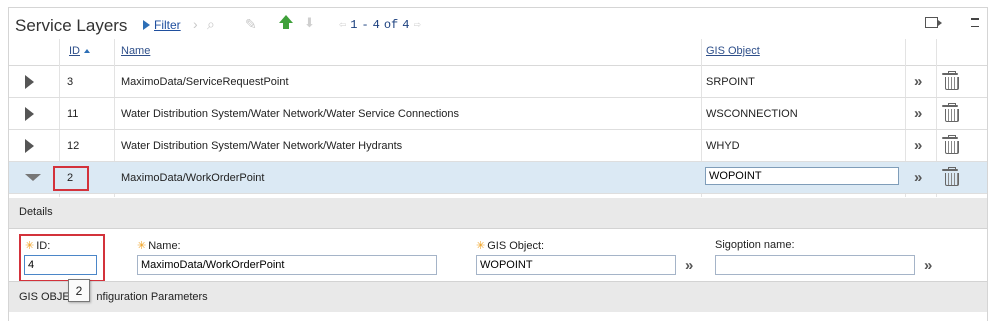  I want to click on sigoption-field, so click(815, 265).